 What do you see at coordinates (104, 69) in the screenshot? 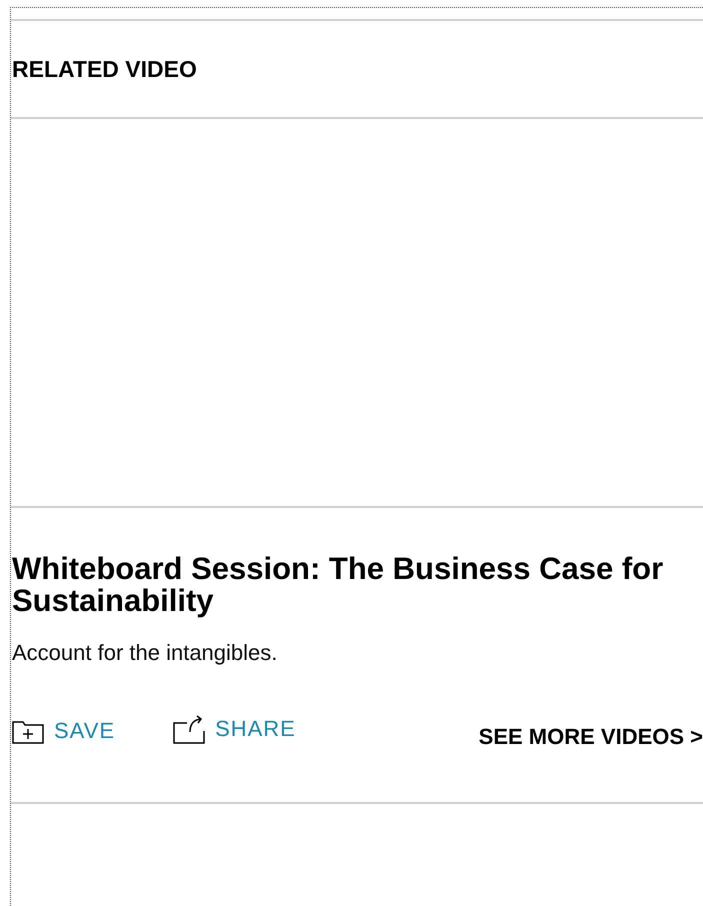
I see `section-heading: RELATED VIDEO` at bounding box center [104, 69].